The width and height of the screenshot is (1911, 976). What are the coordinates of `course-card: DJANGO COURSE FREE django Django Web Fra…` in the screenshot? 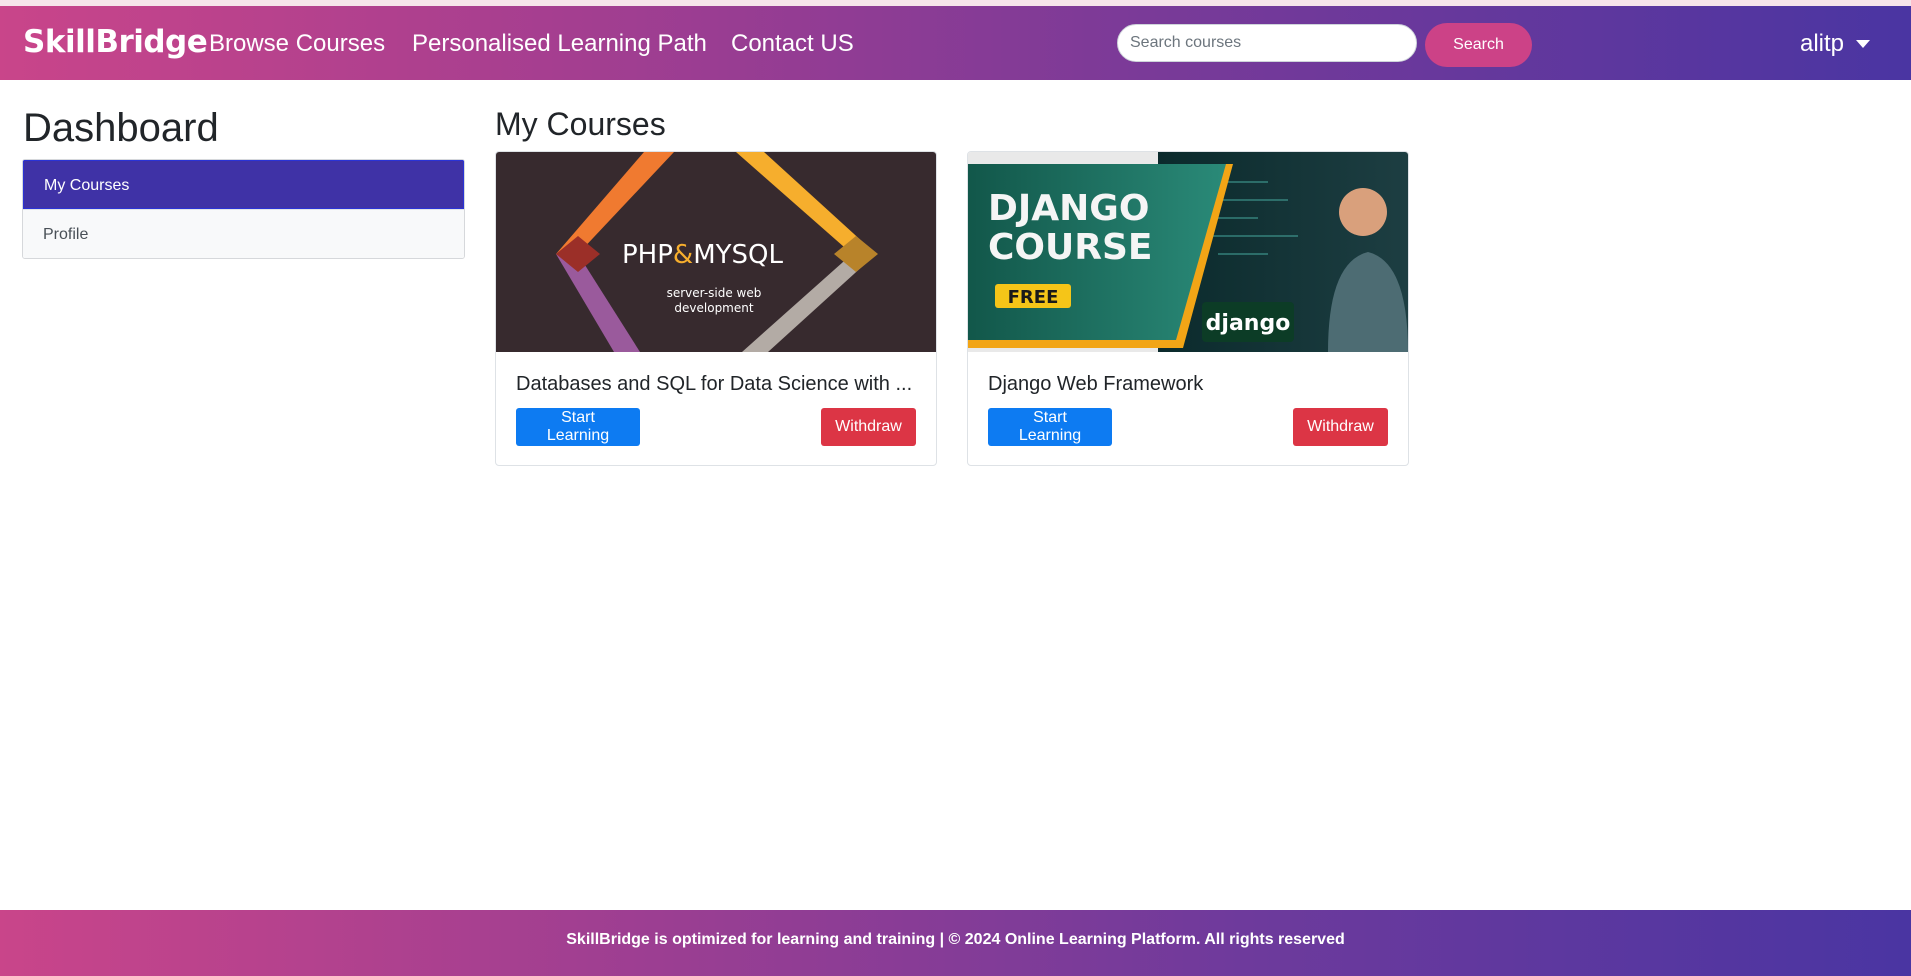 It's located at (1188, 308).